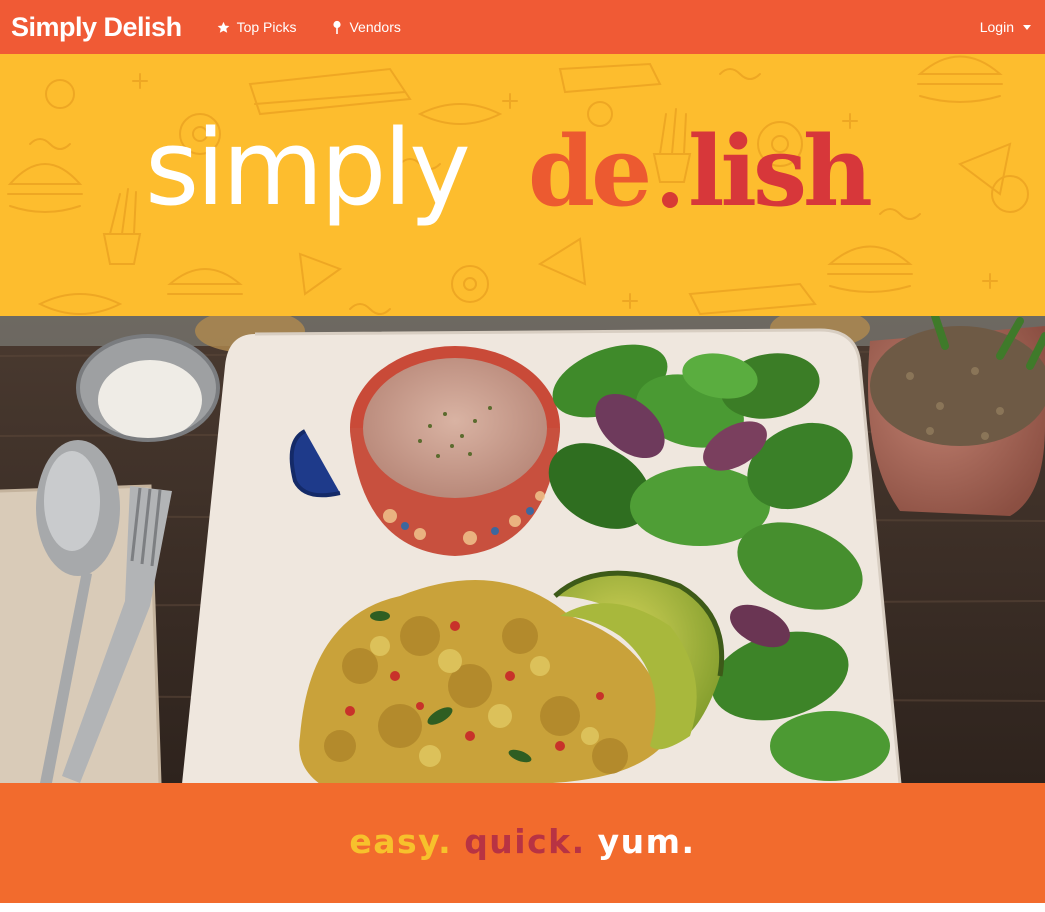 The height and width of the screenshot is (912, 1045). I want to click on tagline-word-yum: yum., so click(646, 841).